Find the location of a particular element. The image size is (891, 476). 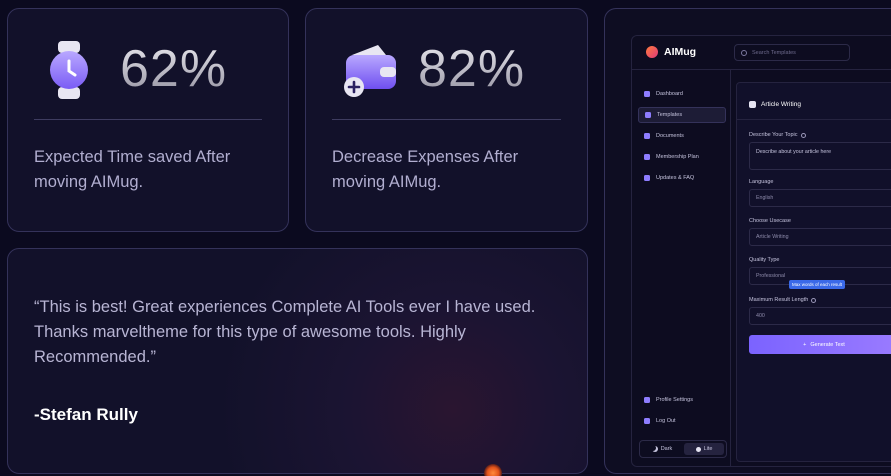

stat-description: Decrease Expenses After moving AIMug. is located at coordinates (425, 169).